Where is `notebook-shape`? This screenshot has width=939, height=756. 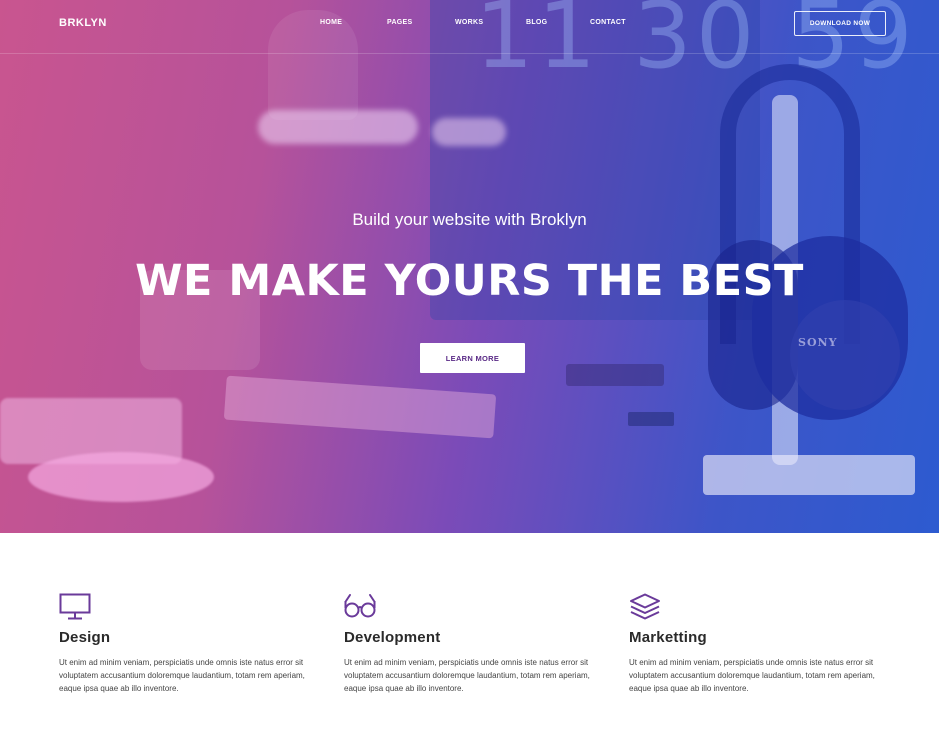 notebook-shape is located at coordinates (360, 407).